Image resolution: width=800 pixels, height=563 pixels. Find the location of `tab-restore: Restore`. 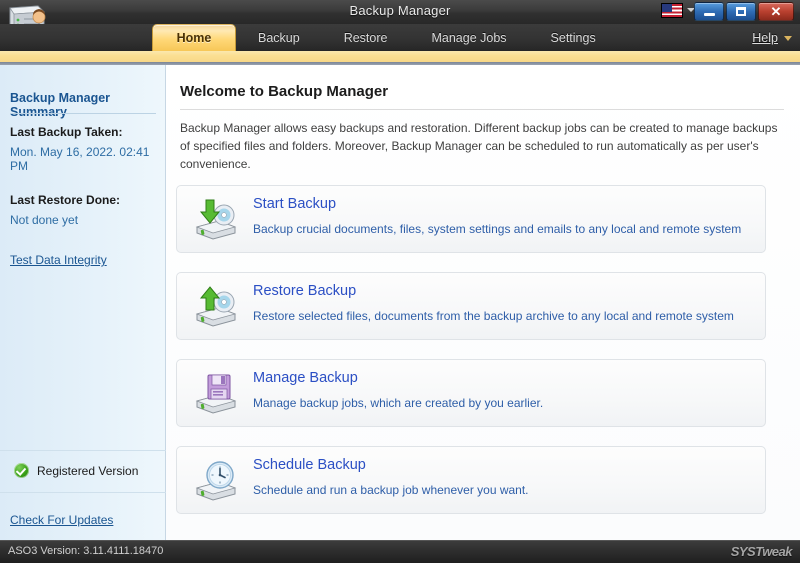

tab-restore: Restore is located at coordinates (366, 37).